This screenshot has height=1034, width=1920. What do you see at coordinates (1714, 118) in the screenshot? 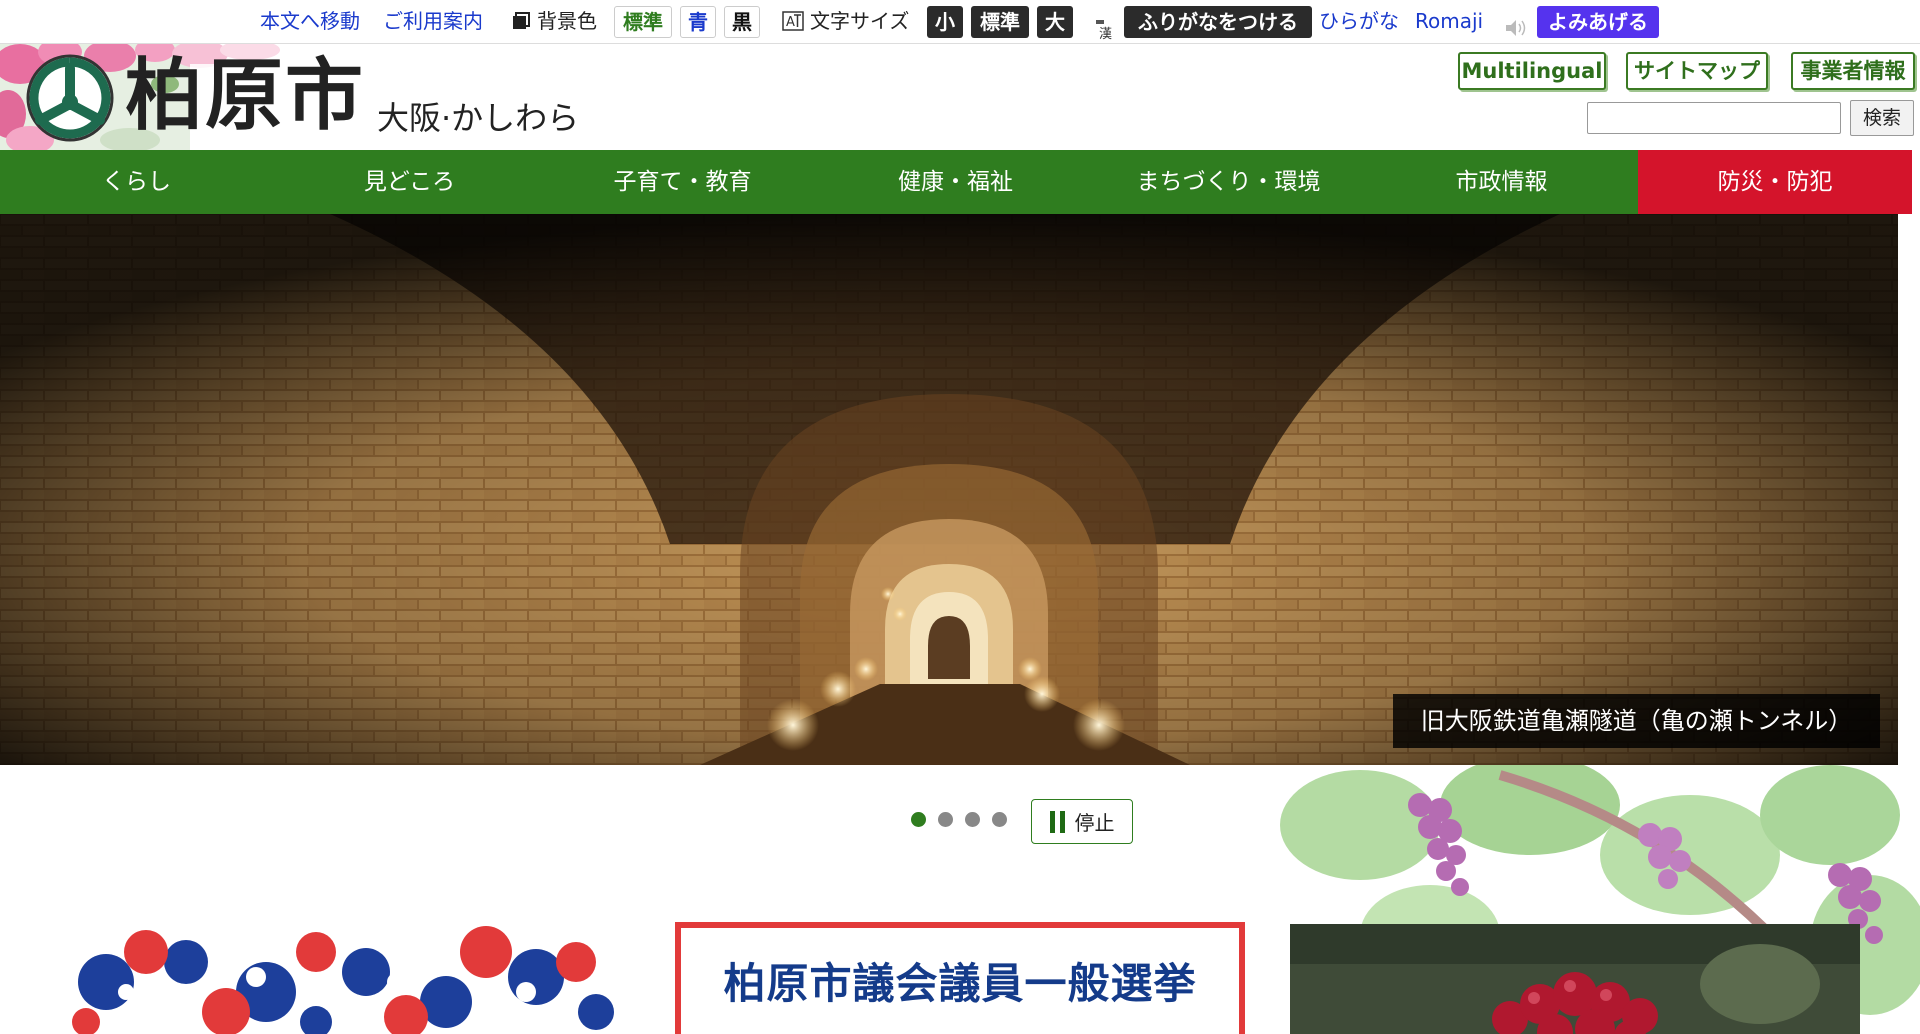
I see `search-input` at bounding box center [1714, 118].